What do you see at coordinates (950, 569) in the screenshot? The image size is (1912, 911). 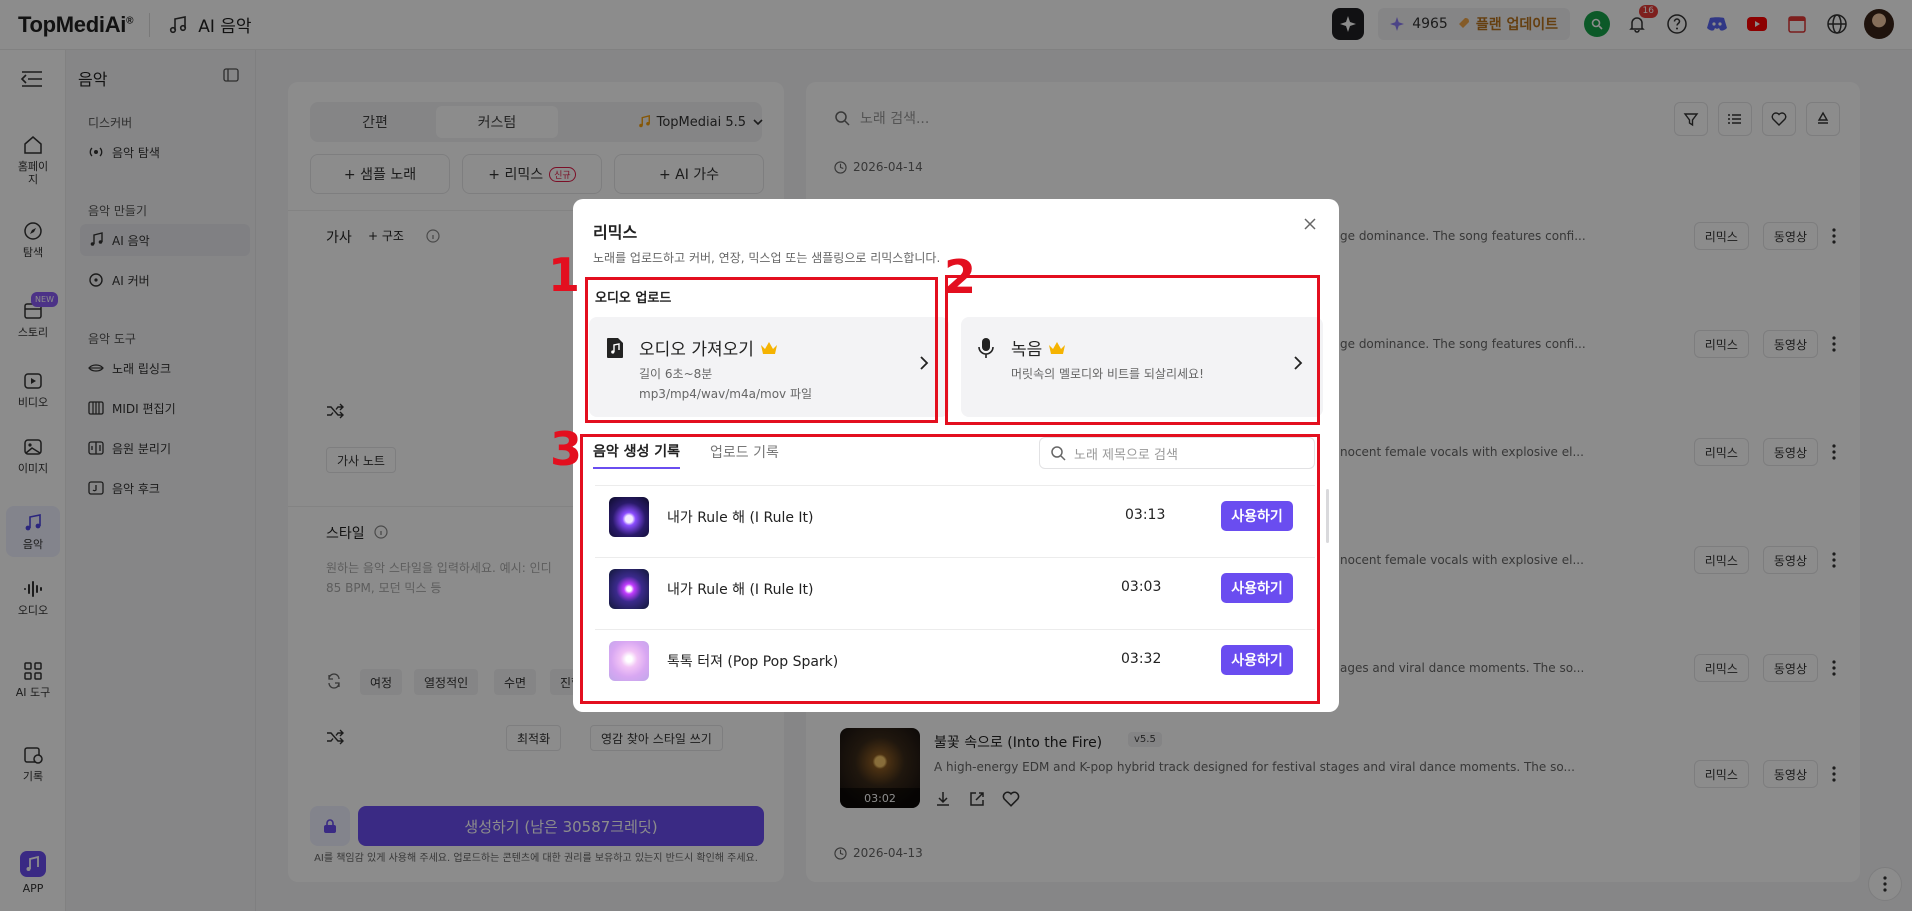 I see `annotation-box-history` at bounding box center [950, 569].